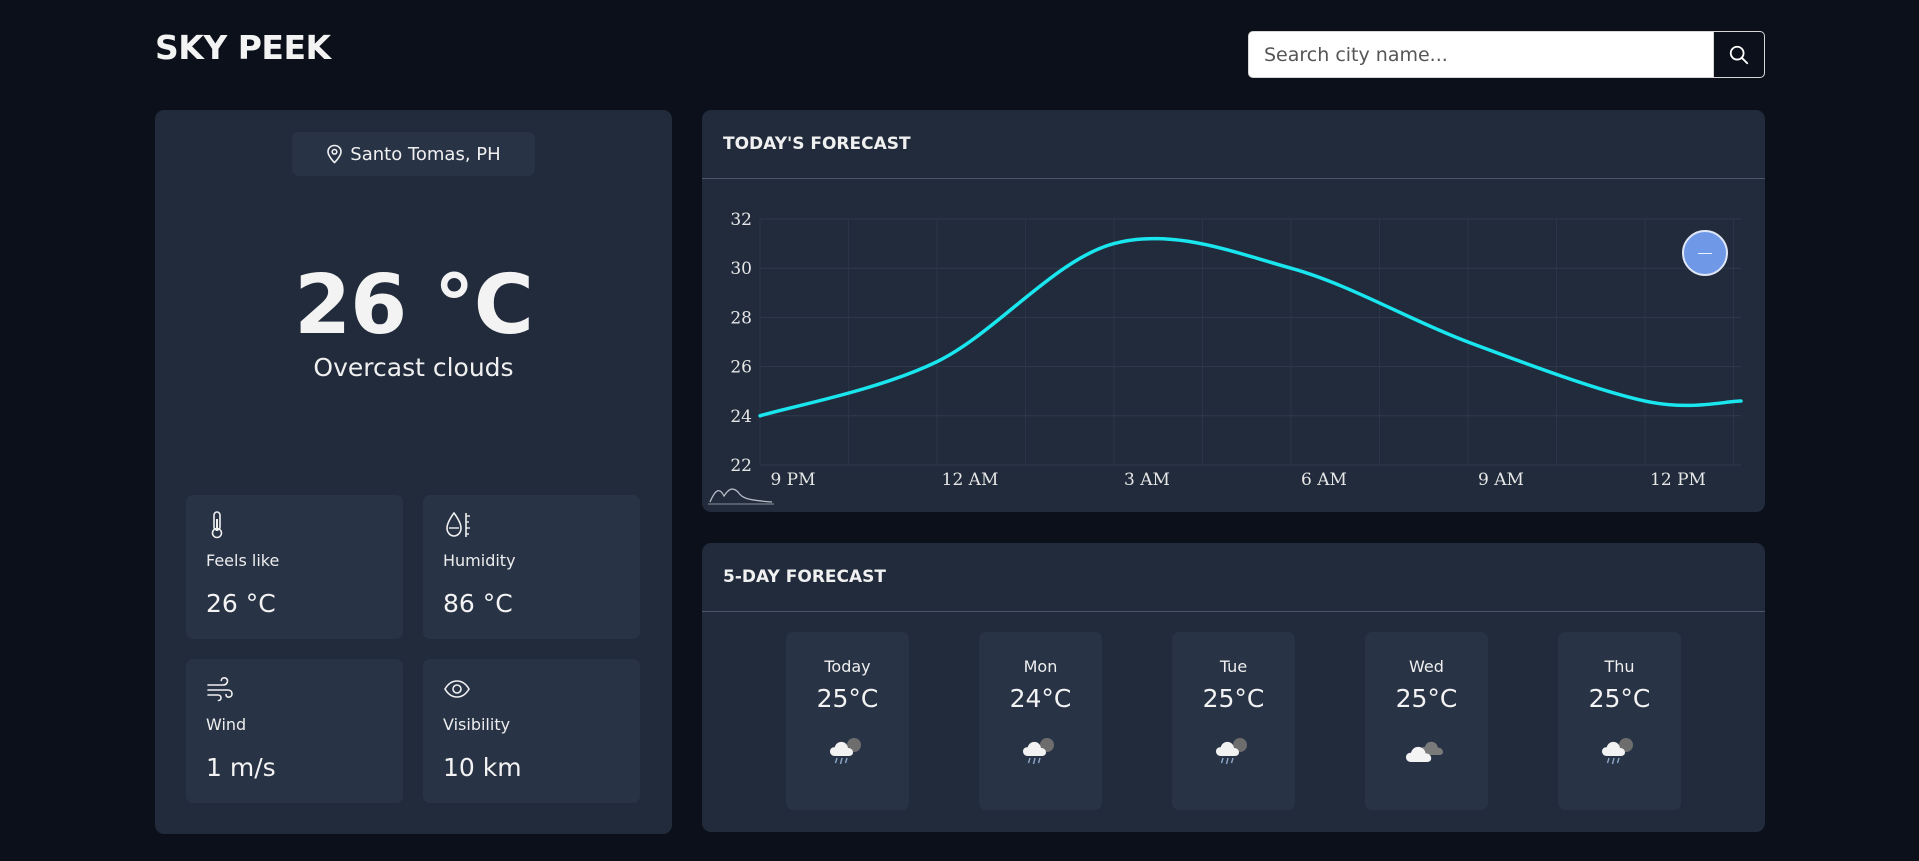 The image size is (1919, 861). What do you see at coordinates (1233, 144) in the screenshot?
I see `todays-forecast-title: TODAY'S FORECAST` at bounding box center [1233, 144].